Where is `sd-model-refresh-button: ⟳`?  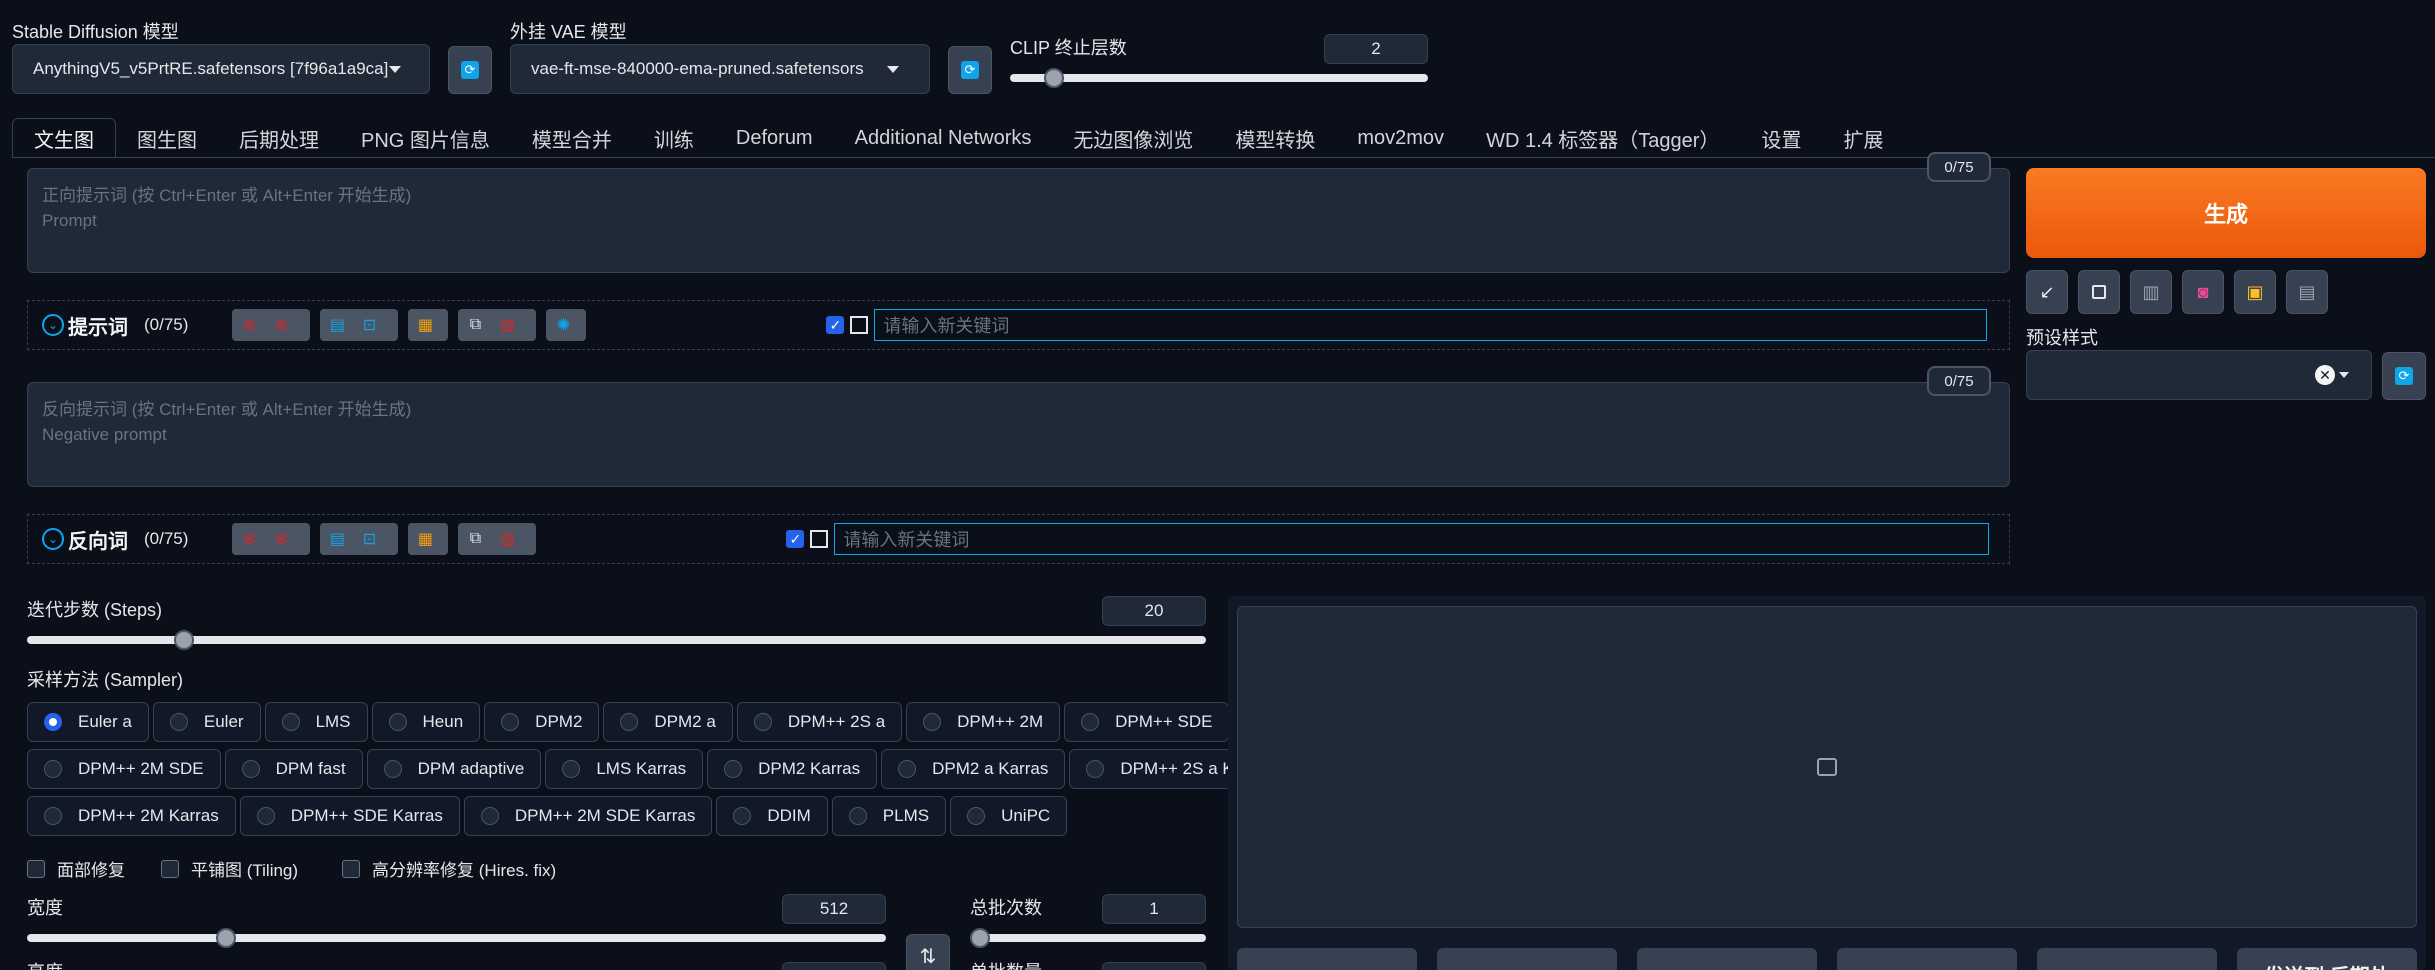 sd-model-refresh-button: ⟳ is located at coordinates (470, 70).